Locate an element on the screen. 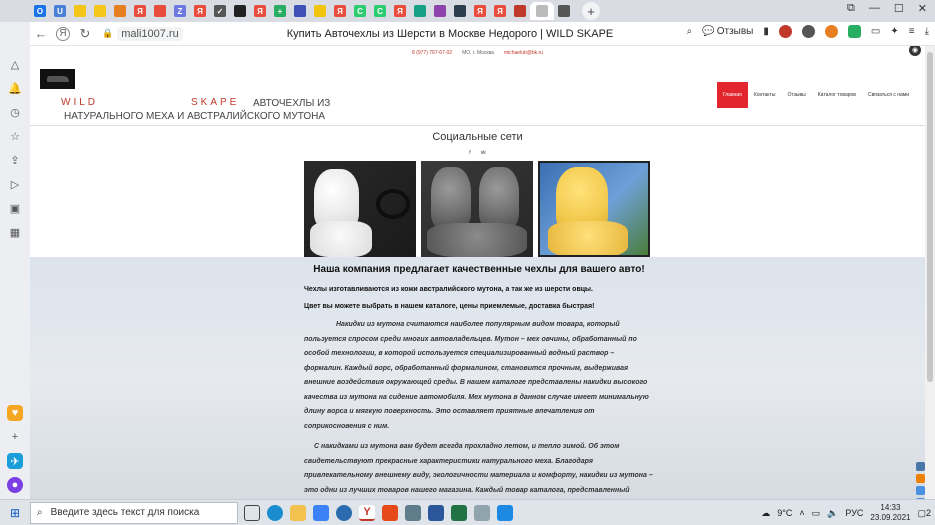  star-widget-icon is located at coordinates (920, 490).